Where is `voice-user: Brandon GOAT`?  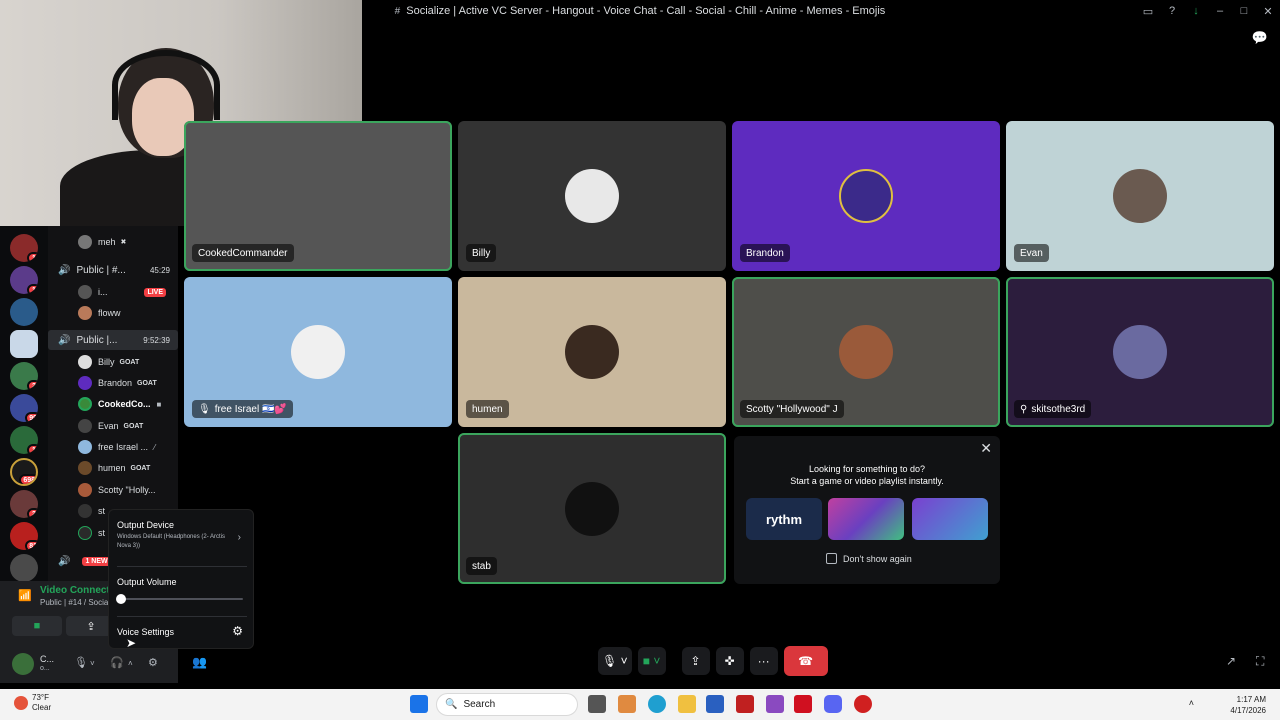 voice-user: Brandon GOAT is located at coordinates (113, 383).